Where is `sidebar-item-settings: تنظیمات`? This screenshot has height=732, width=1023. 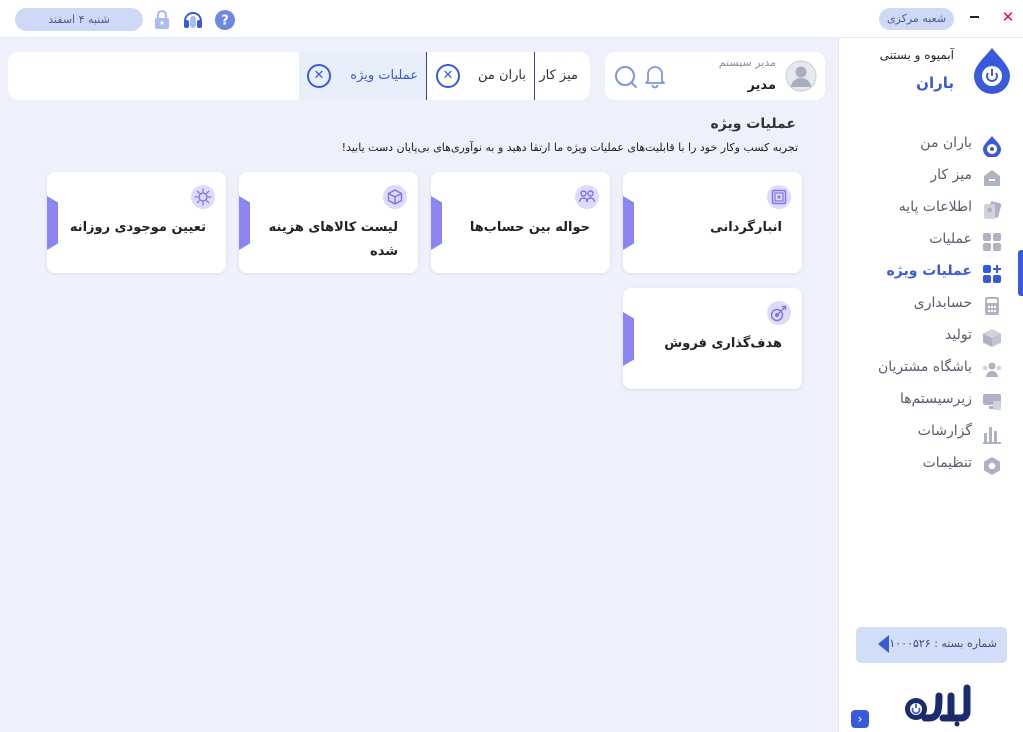 sidebar-item-settings: تنظیمات is located at coordinates (931, 466).